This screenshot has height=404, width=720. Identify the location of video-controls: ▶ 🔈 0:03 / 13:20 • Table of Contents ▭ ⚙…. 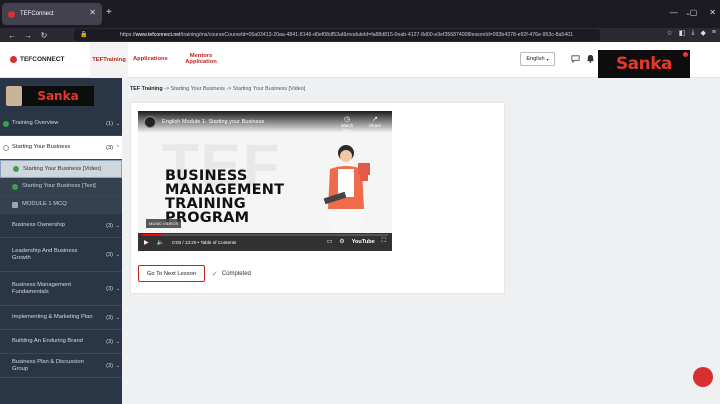
(265, 242).